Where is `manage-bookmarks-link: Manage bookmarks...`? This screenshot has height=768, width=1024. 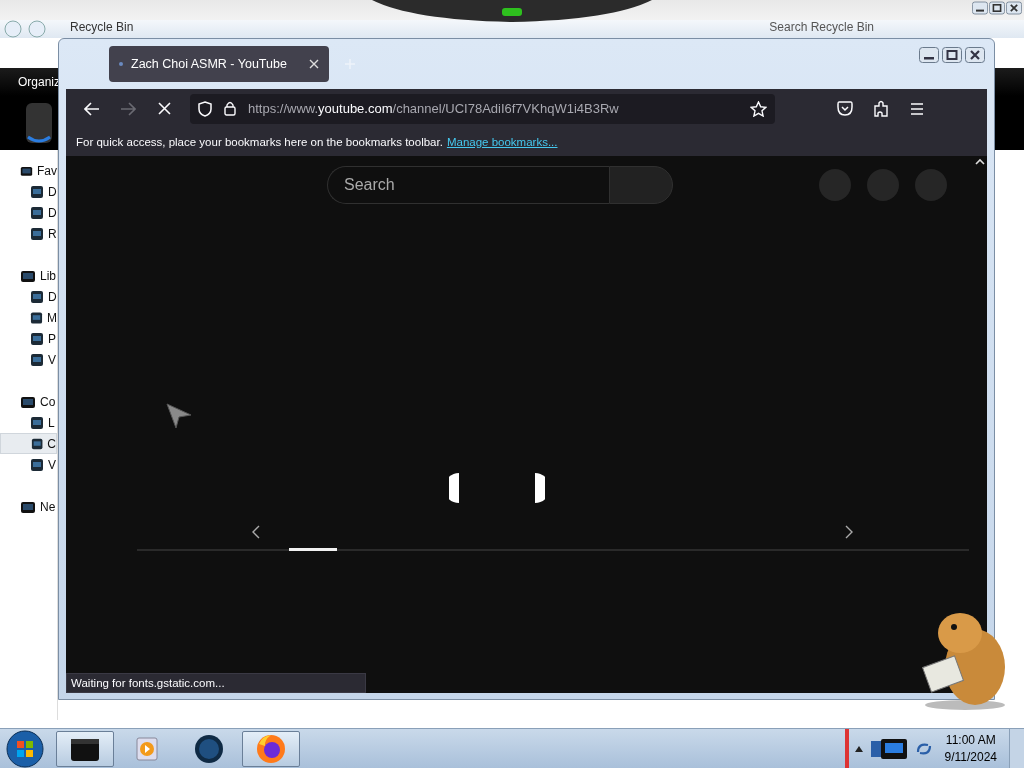
manage-bookmarks-link: Manage bookmarks... is located at coordinates (502, 142).